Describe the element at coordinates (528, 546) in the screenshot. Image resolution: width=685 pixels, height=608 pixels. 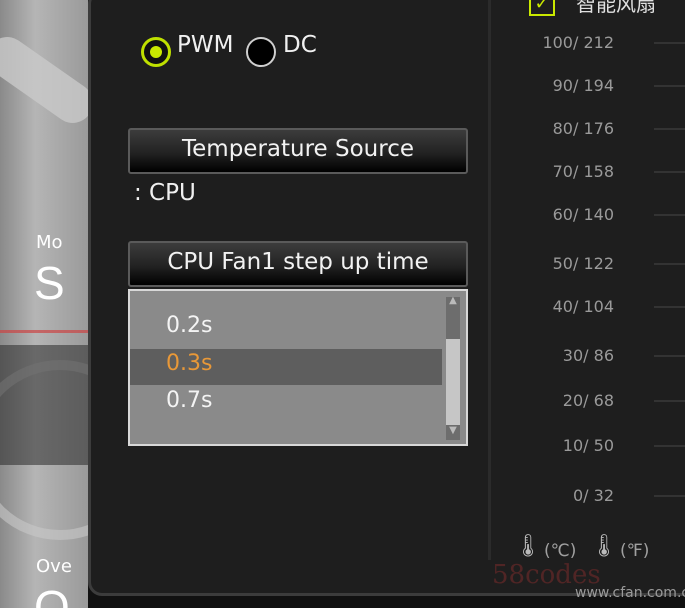
I see `thermometer-celsius-icon: 🌡` at that location.